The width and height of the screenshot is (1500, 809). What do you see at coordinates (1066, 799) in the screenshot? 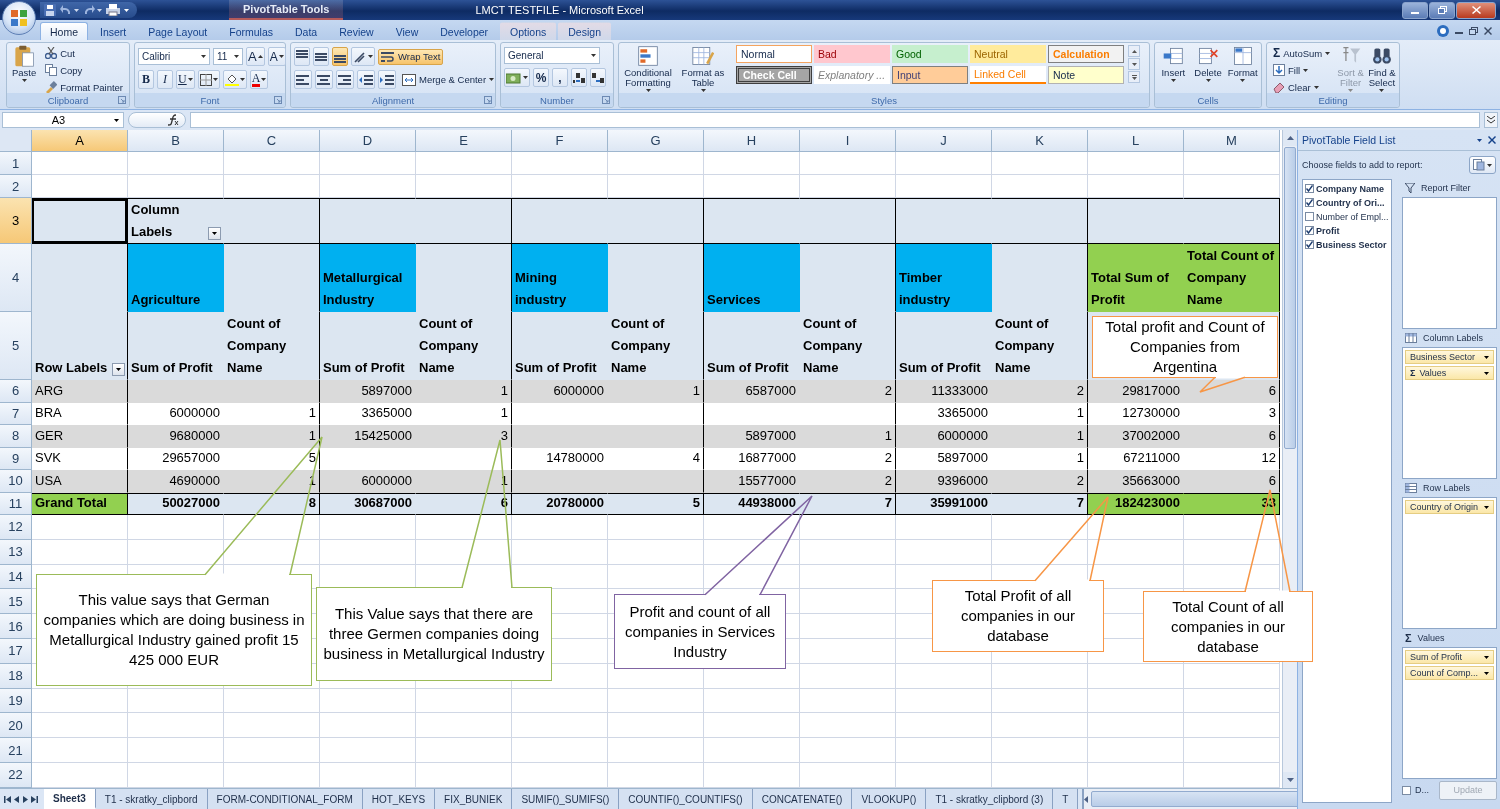
I see `sheet-tab: T` at bounding box center [1066, 799].